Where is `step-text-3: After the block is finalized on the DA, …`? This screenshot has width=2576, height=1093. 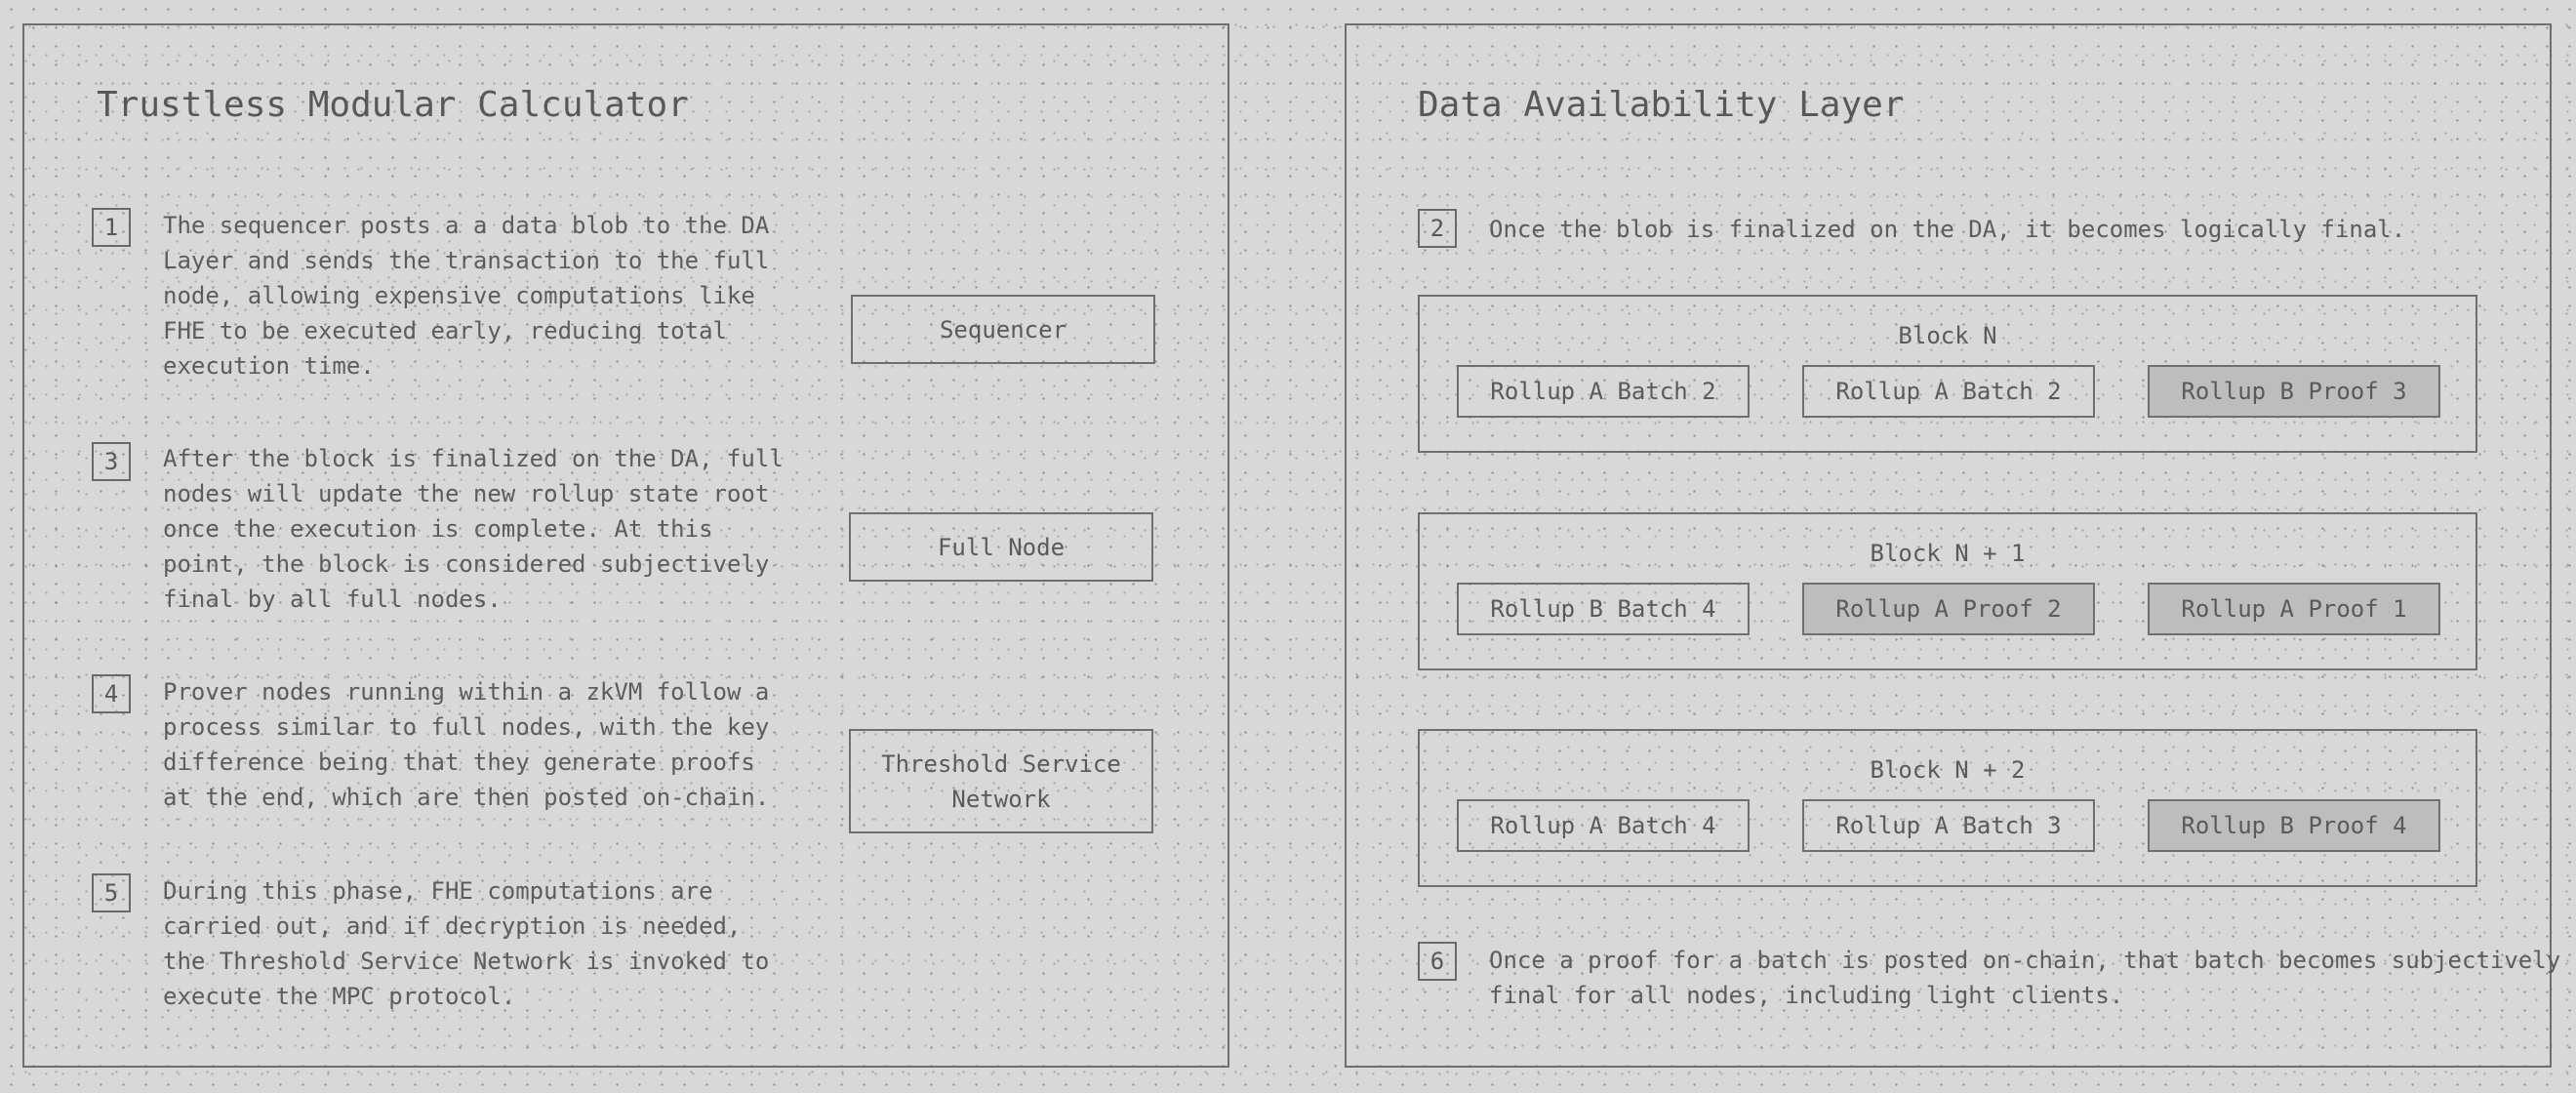 step-text-3: After the block is finalized on the DA, … is located at coordinates (473, 529).